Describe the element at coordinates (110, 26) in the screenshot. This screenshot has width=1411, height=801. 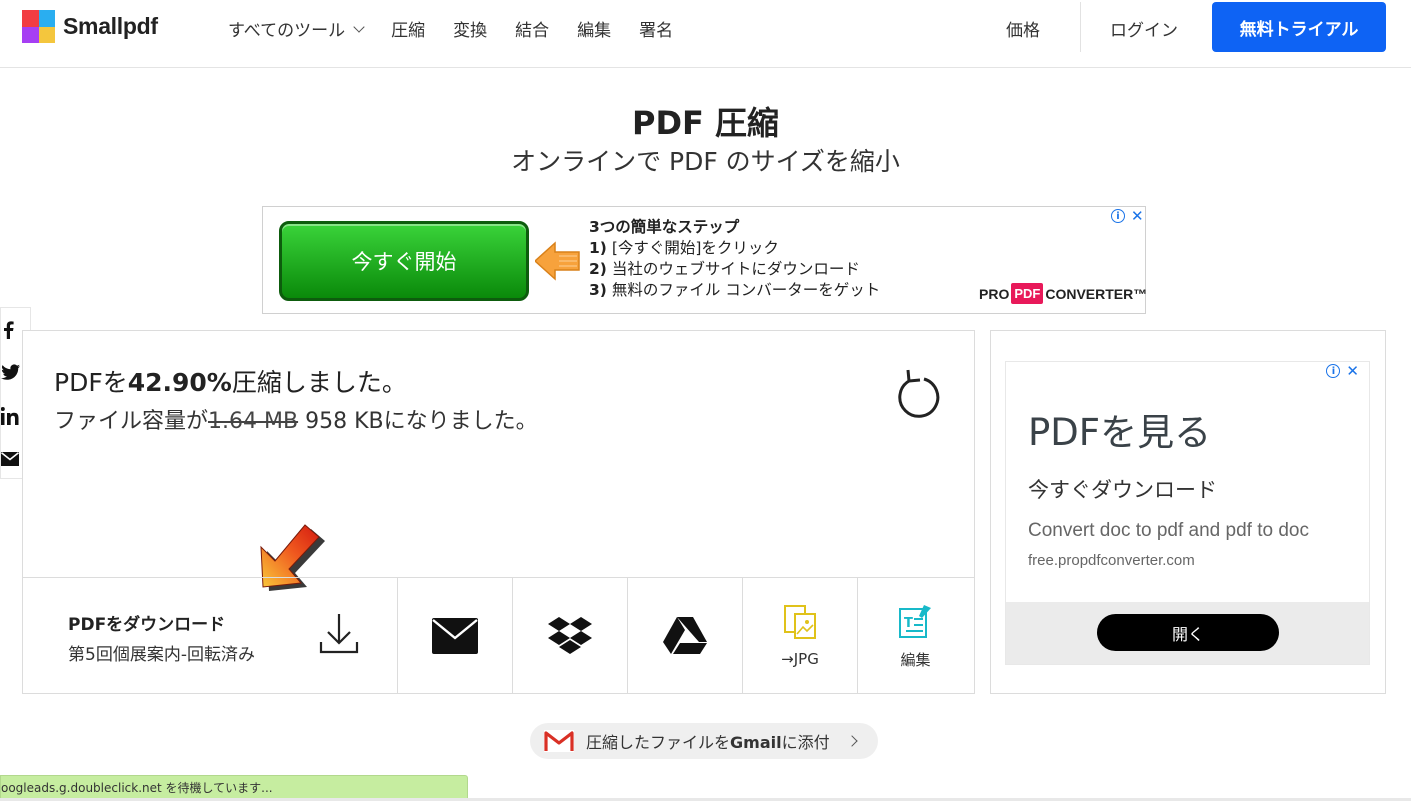
I see `brand-name: Smallpdf` at that location.